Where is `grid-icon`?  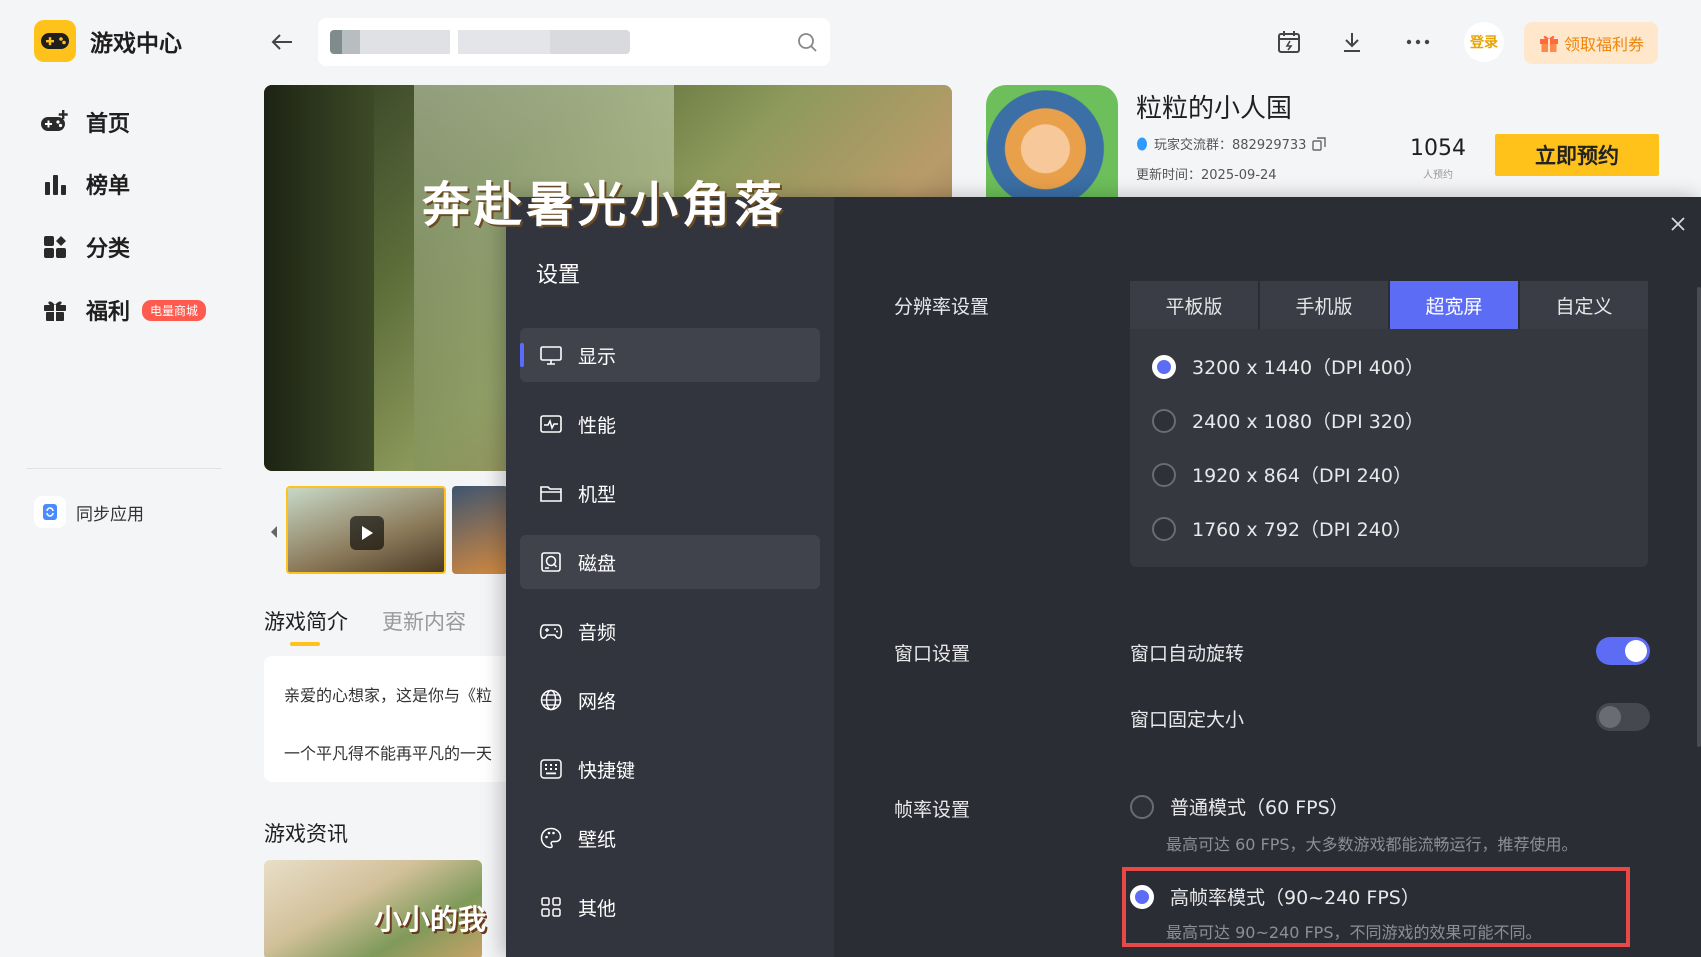 grid-icon is located at coordinates (551, 907).